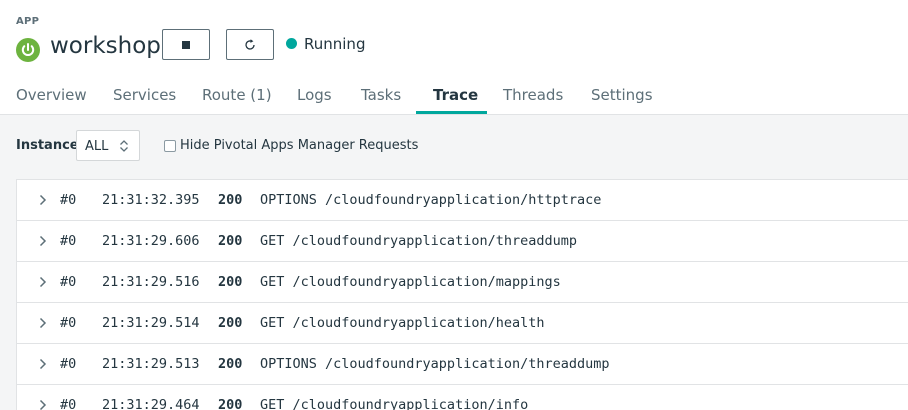 This screenshot has width=908, height=410. Describe the element at coordinates (299, 145) in the screenshot. I see `hide-requests-label: Hide Pivotal Apps Manager Requests` at that location.